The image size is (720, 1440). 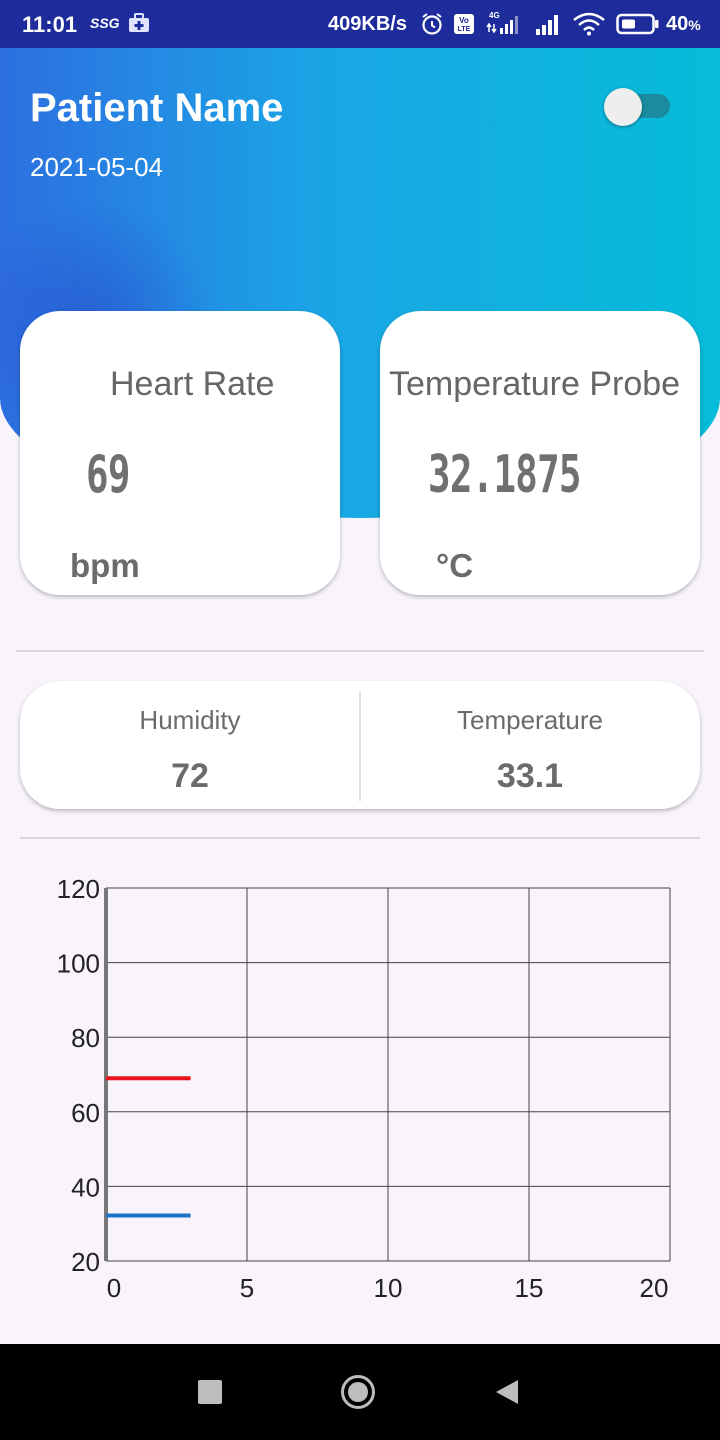 I want to click on y-tick-label: 20, so click(x=85, y=1262).